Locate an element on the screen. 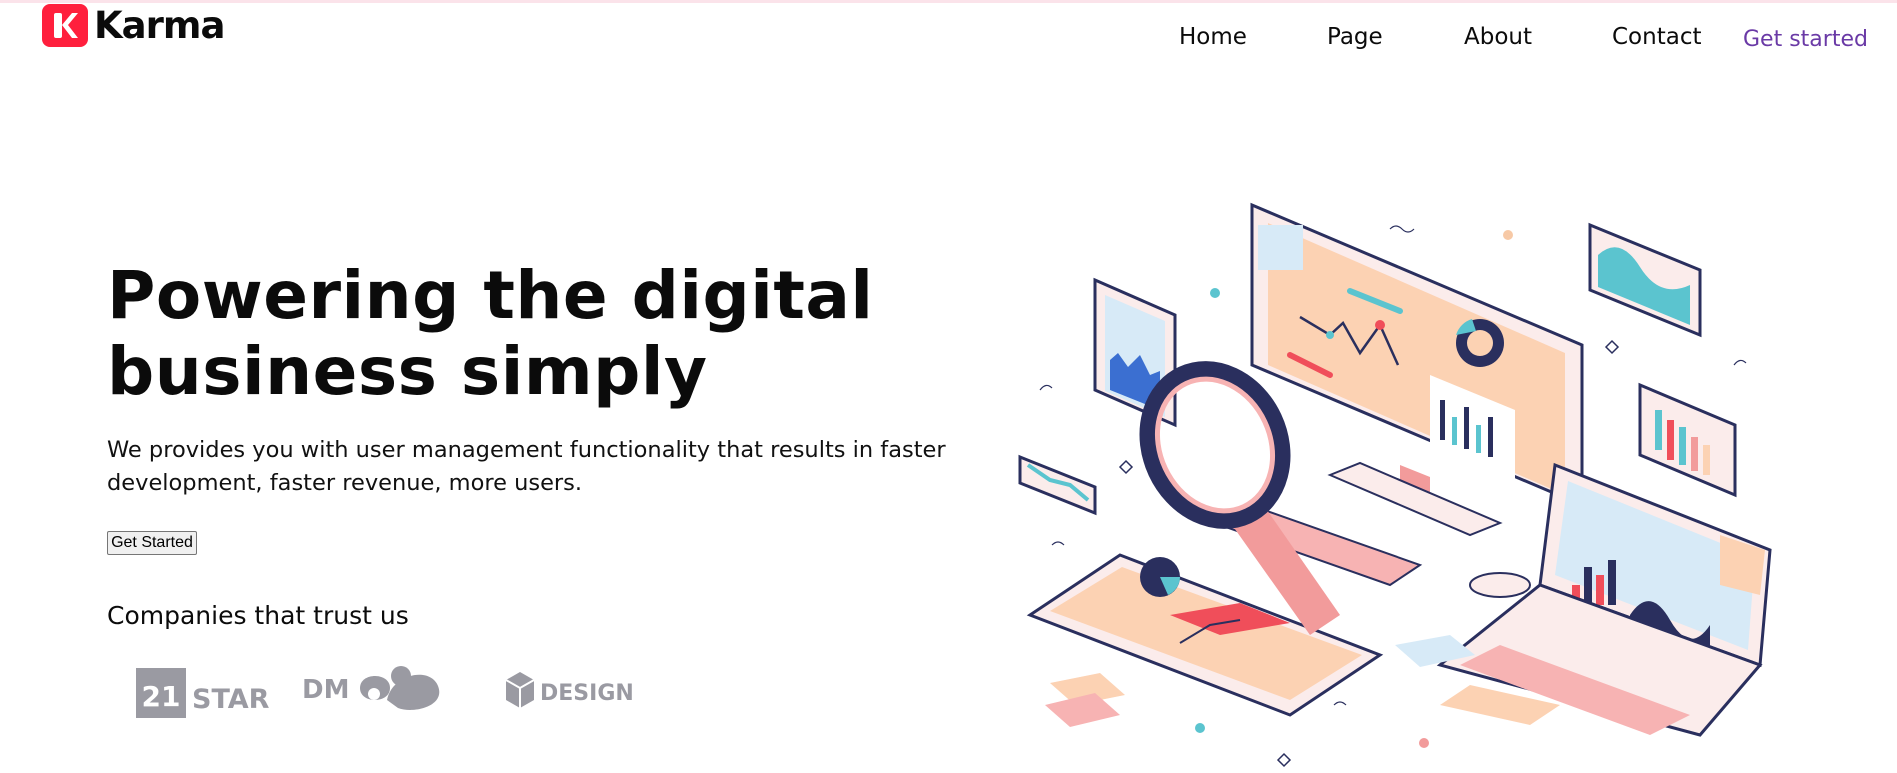  nav-get-started-link: Get started is located at coordinates (1805, 39).